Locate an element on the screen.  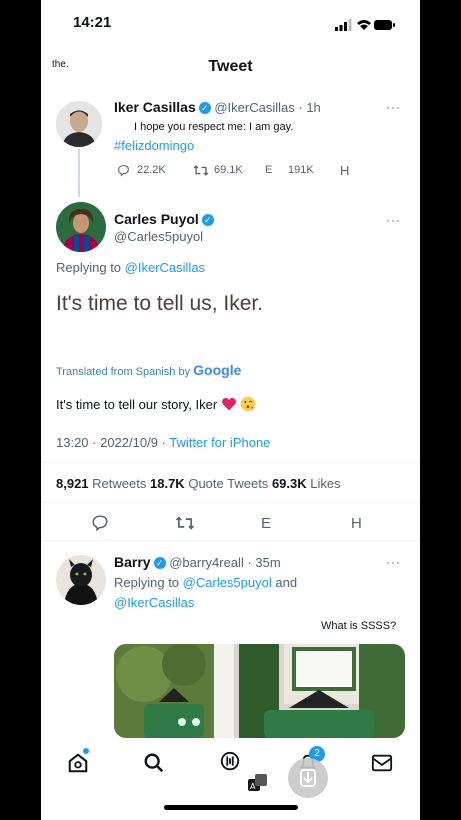
tweet2-timestamp: 13:20 · 2022/10/9 · is located at coordinates (111, 442).